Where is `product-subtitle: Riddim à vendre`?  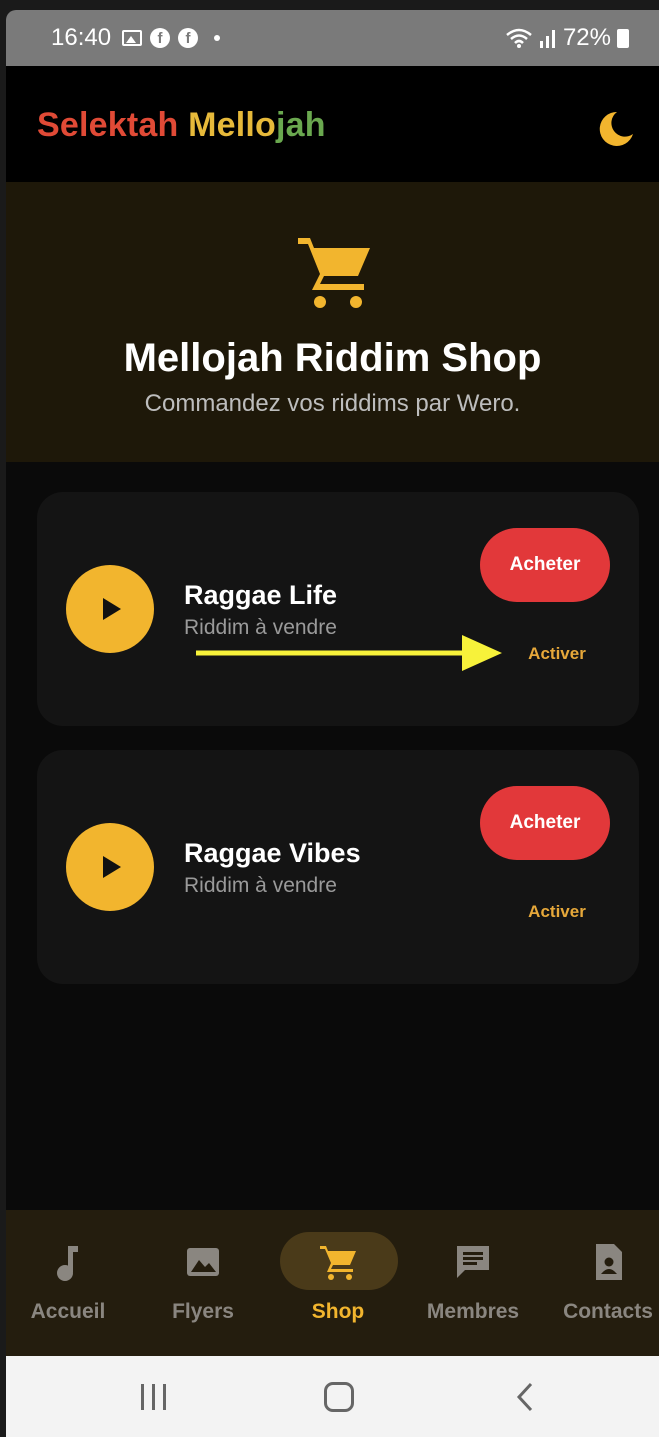
product-subtitle: Riddim à vendre is located at coordinates (260, 885).